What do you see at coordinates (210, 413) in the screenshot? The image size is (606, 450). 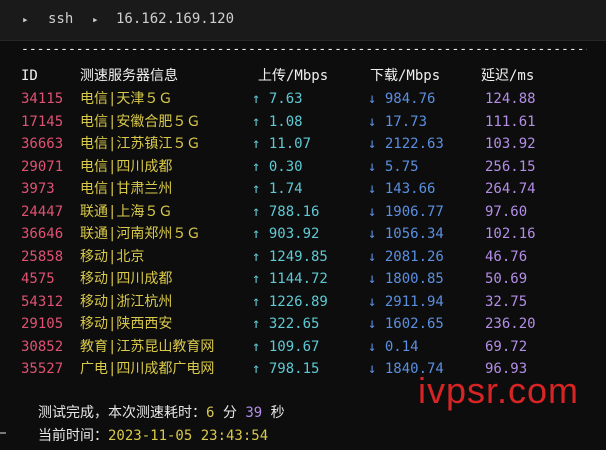 I see `elapsed-minutes: 6` at bounding box center [210, 413].